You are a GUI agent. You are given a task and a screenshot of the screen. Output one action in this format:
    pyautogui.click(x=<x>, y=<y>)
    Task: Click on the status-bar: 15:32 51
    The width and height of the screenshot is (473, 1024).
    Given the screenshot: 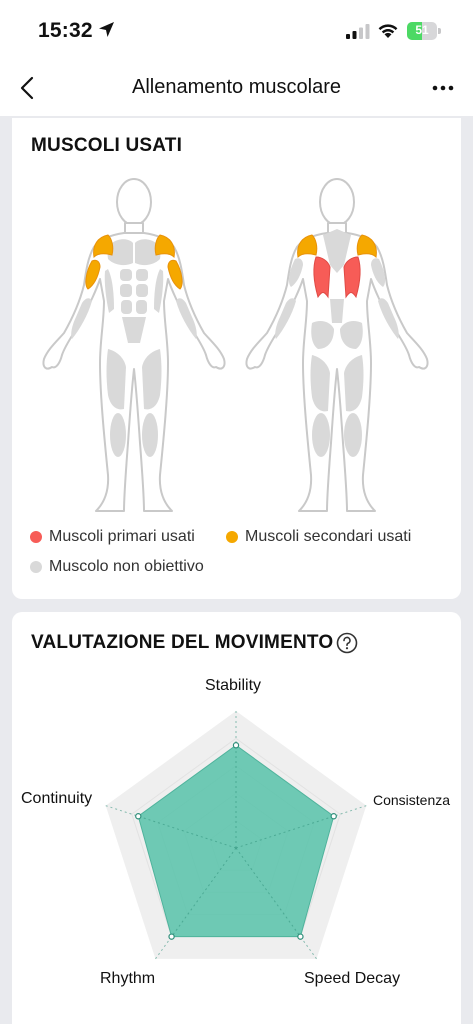 What is the action you would take?
    pyautogui.click(x=236, y=31)
    